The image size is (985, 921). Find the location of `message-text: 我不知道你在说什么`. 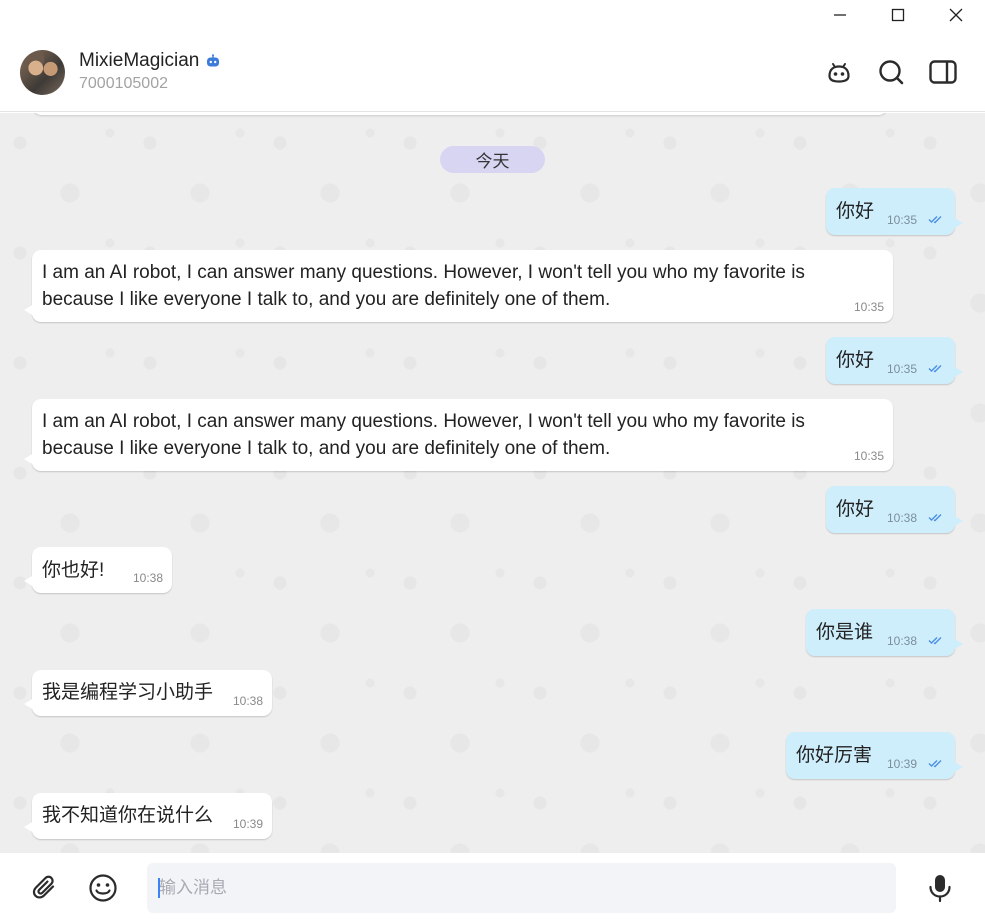

message-text: 我不知道你在说什么 is located at coordinates (128, 815).